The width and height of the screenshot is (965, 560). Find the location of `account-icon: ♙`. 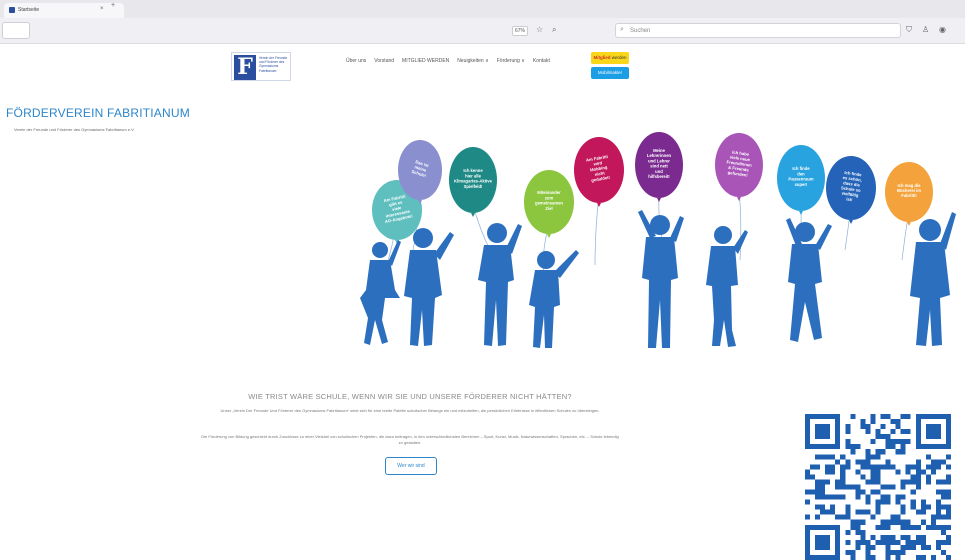

account-icon: ♙ is located at coordinates (925, 29).